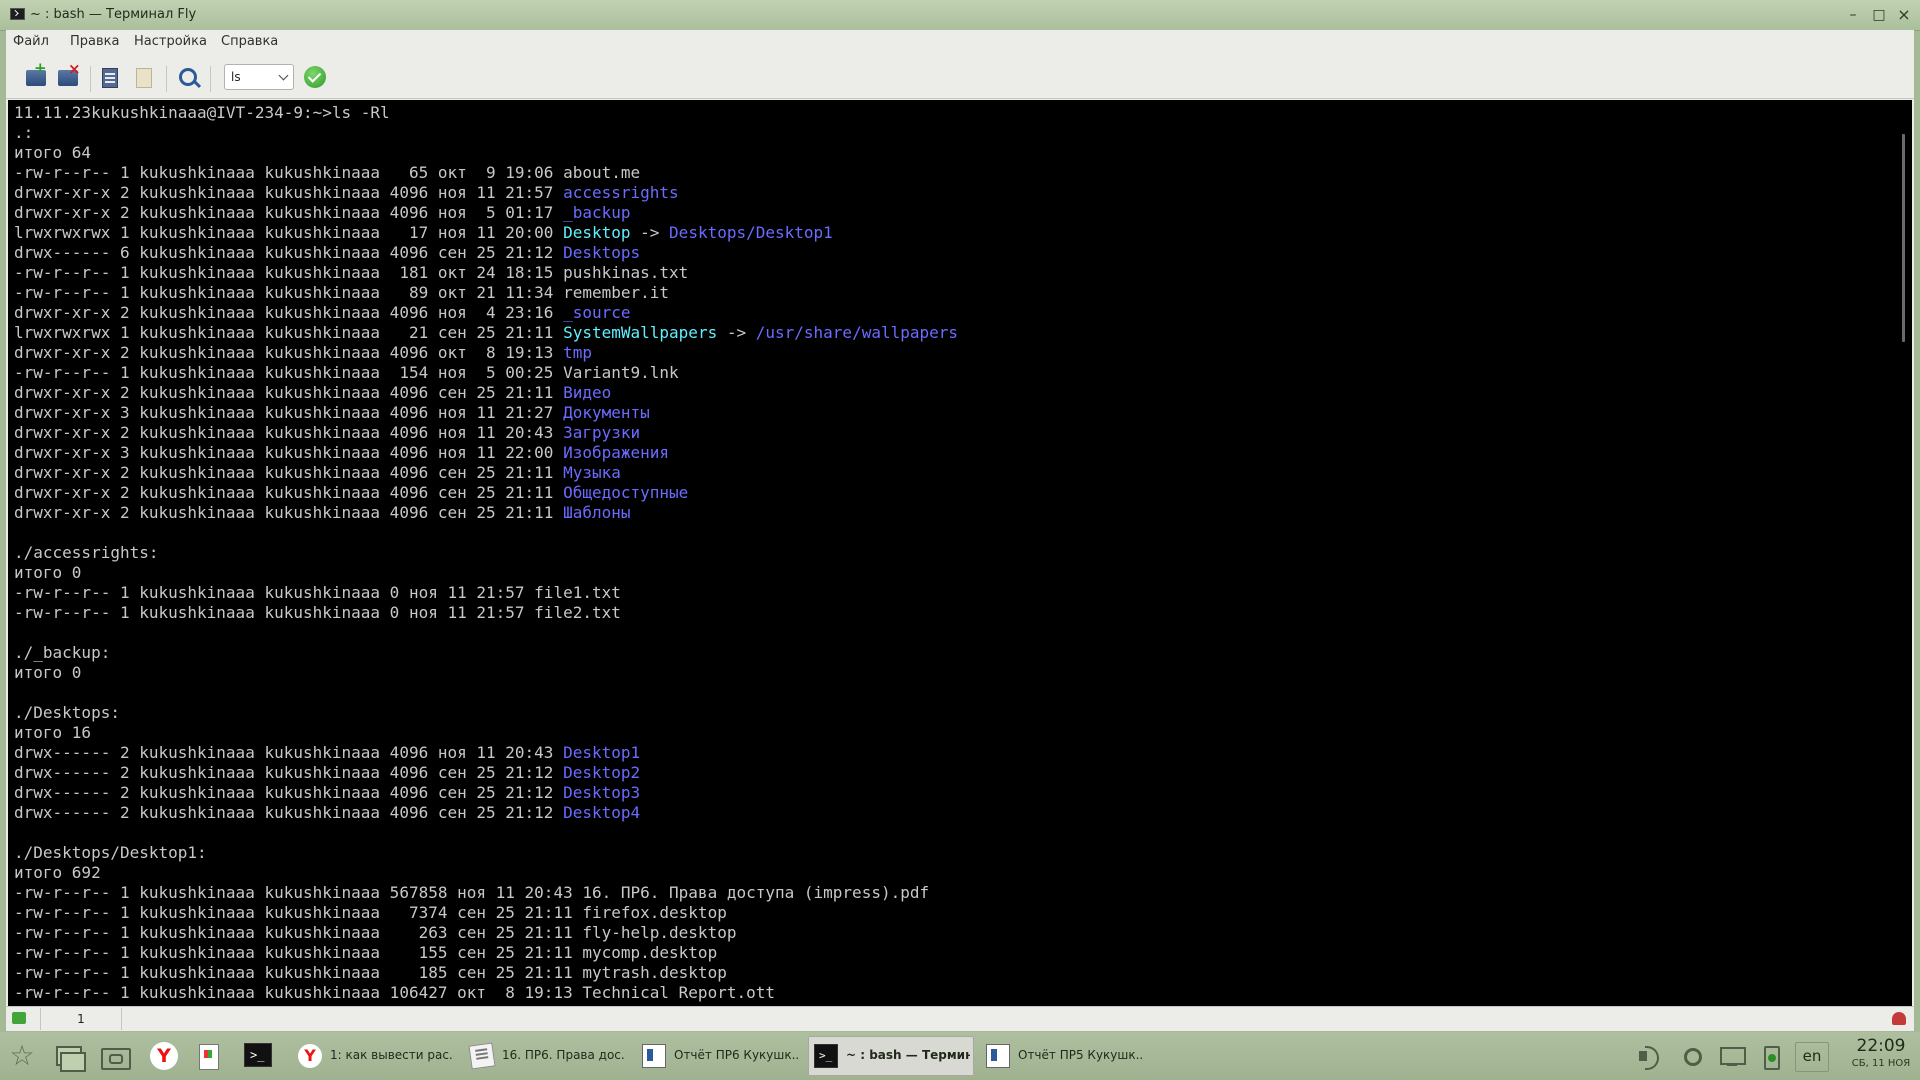  Describe the element at coordinates (857, 332) in the screenshot. I see `terminal-entry-name: /usr/share/wallpapers` at that location.